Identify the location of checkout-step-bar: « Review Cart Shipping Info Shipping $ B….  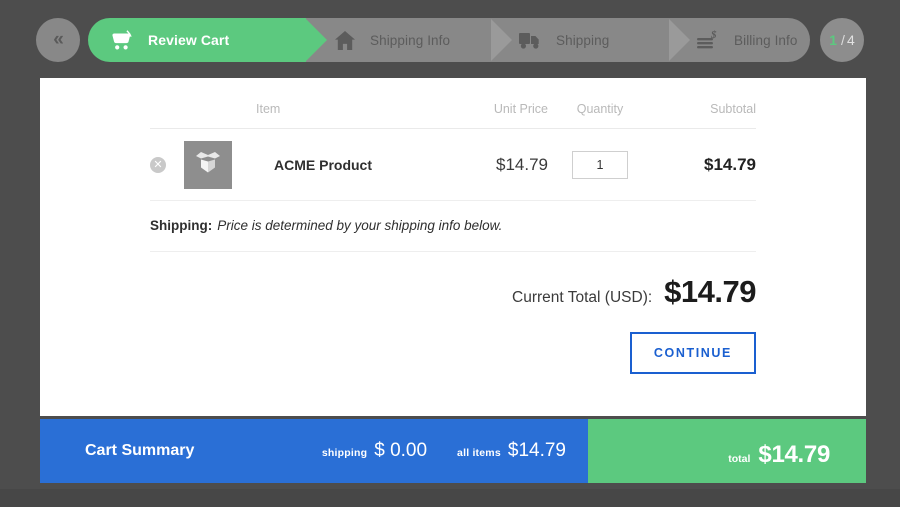
(450, 40).